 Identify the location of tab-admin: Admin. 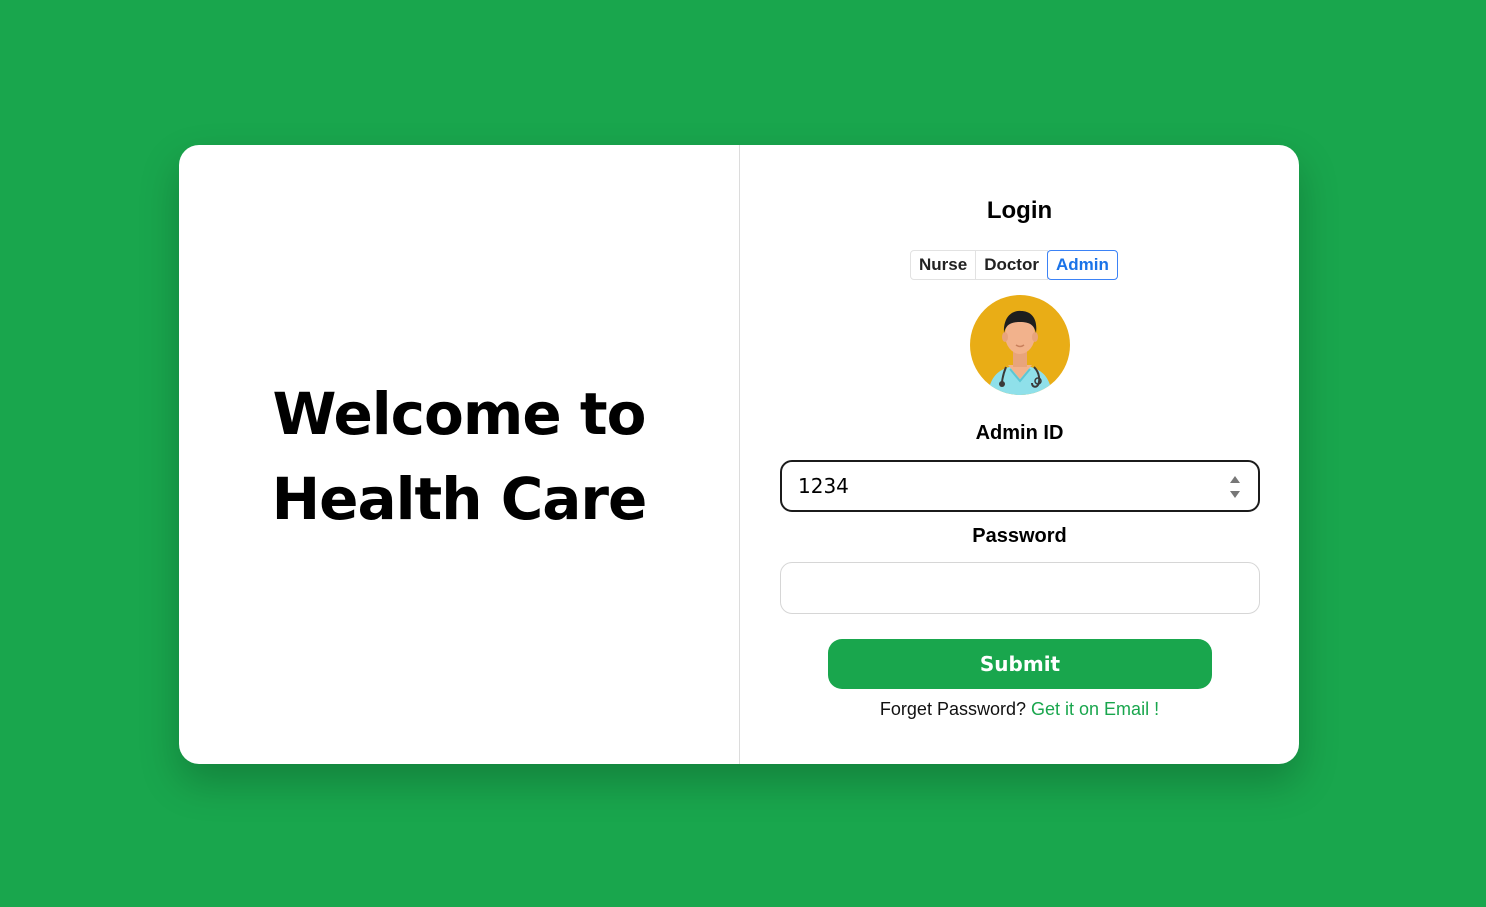
(1082, 265).